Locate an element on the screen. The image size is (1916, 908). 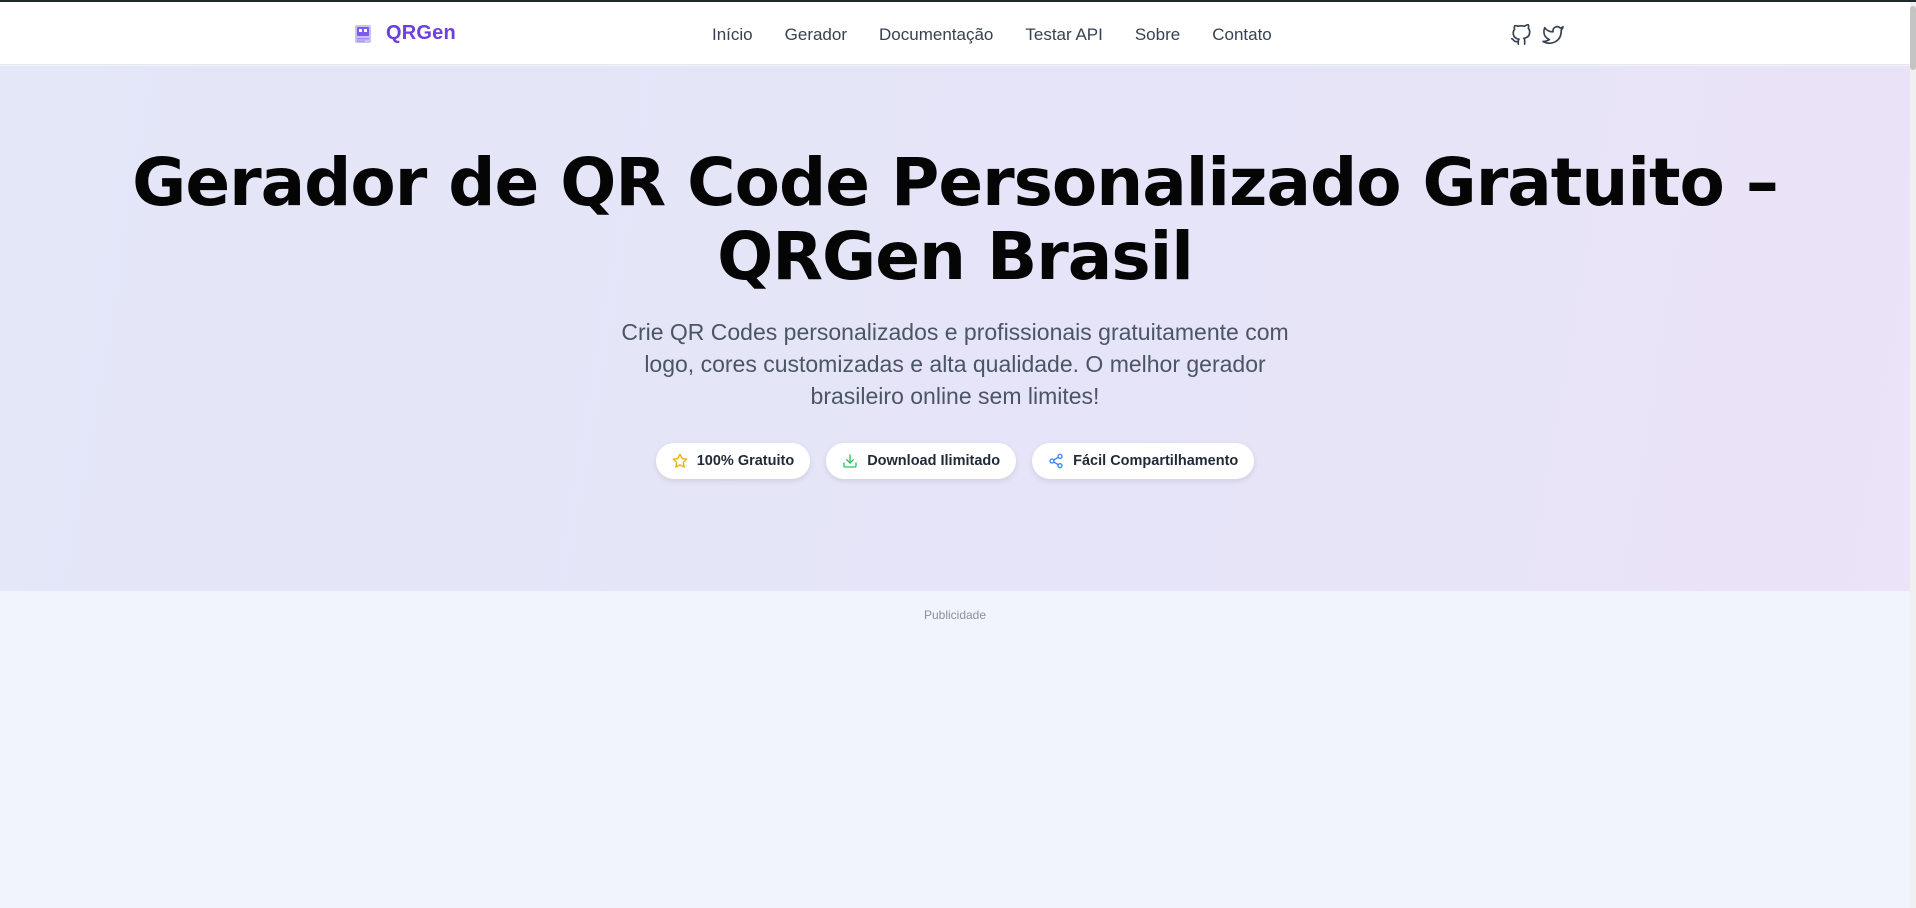
scrollbar-thumb is located at coordinates (1913, 38).